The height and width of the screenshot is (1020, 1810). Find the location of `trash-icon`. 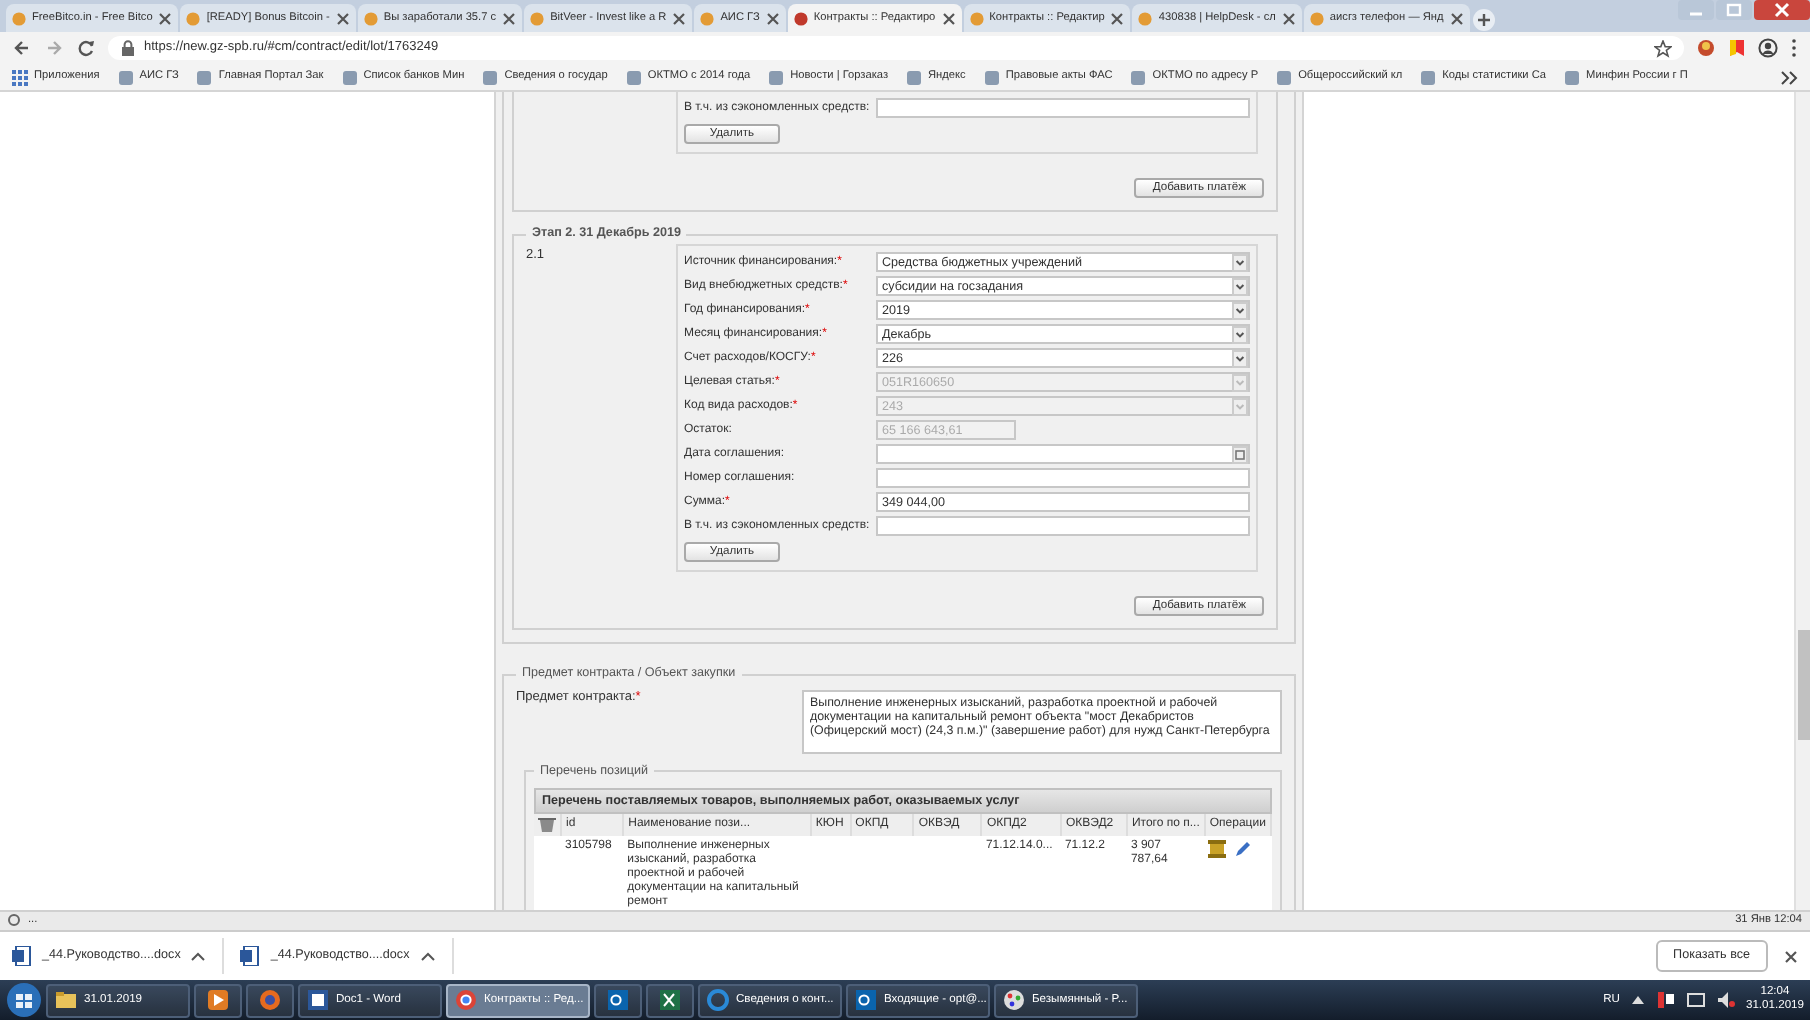

trash-icon is located at coordinates (547, 825).